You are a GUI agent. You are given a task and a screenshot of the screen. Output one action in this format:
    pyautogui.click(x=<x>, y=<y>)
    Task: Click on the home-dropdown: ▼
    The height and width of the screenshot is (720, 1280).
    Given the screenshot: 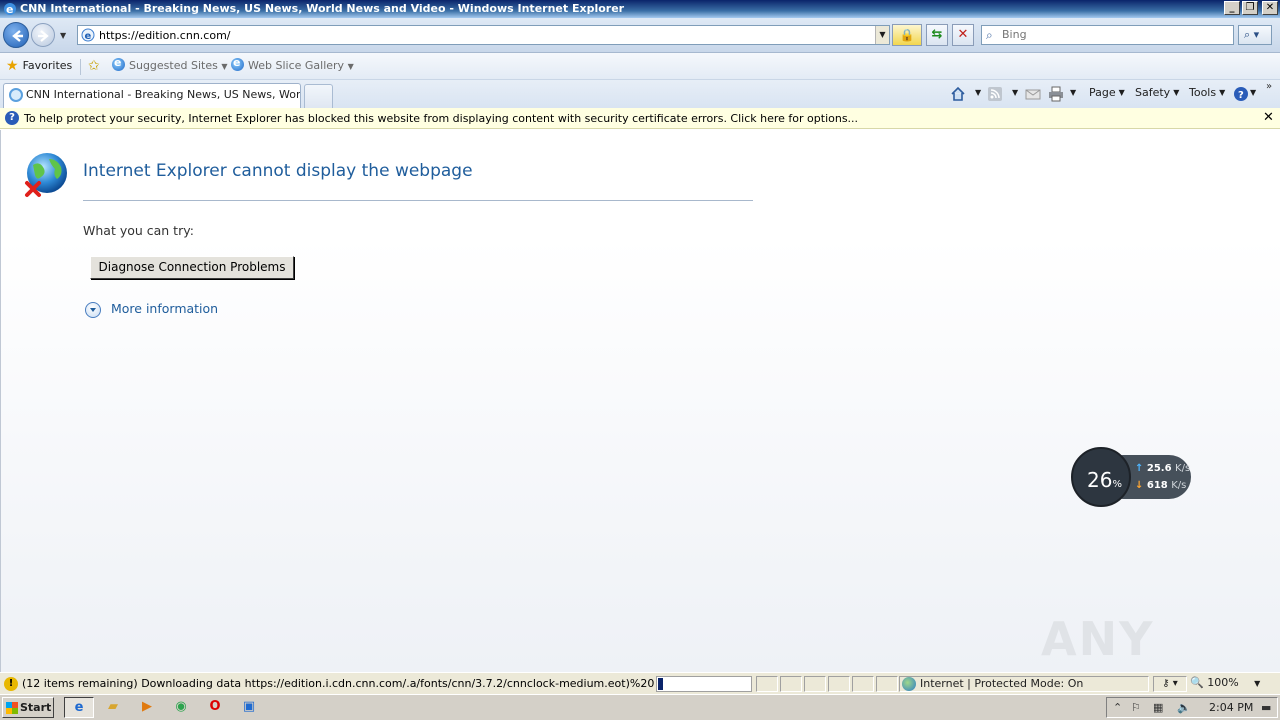 What is the action you would take?
    pyautogui.click(x=976, y=92)
    